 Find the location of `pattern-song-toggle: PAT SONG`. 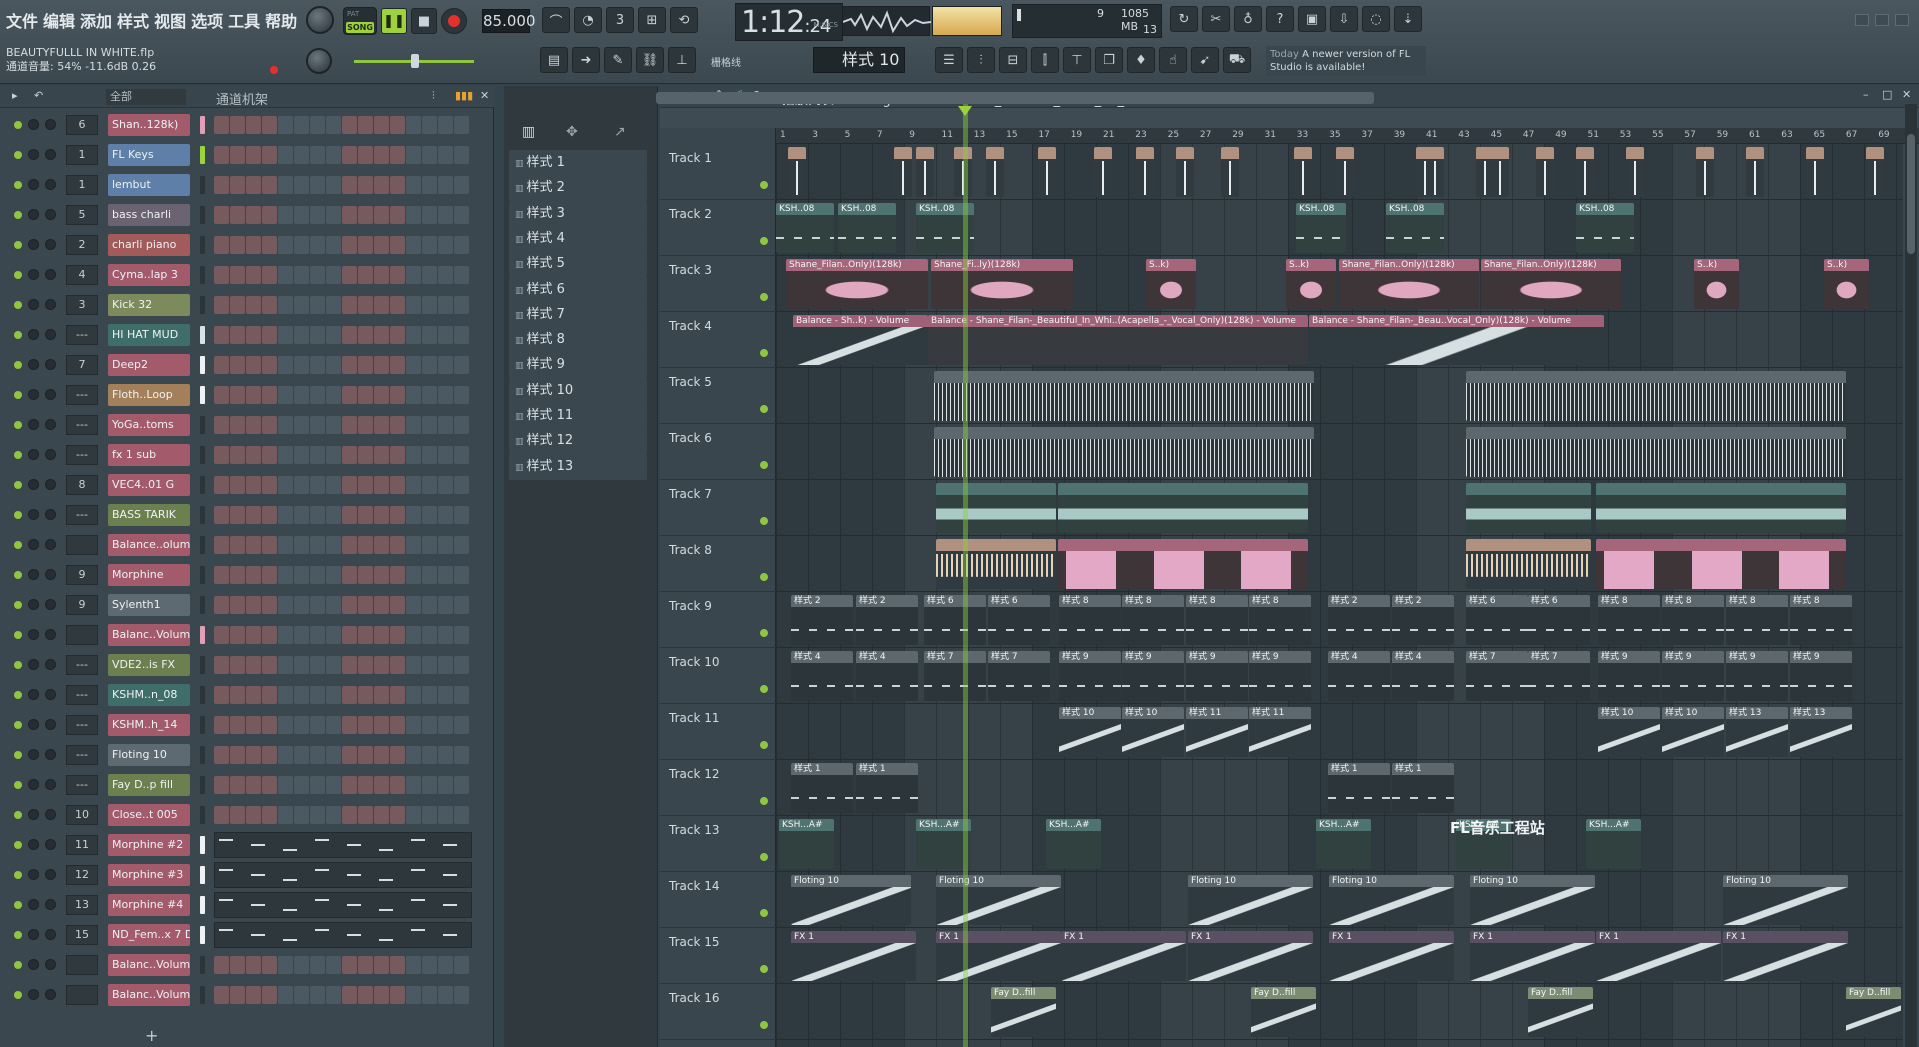

pattern-song-toggle: PAT SONG is located at coordinates (360, 21).